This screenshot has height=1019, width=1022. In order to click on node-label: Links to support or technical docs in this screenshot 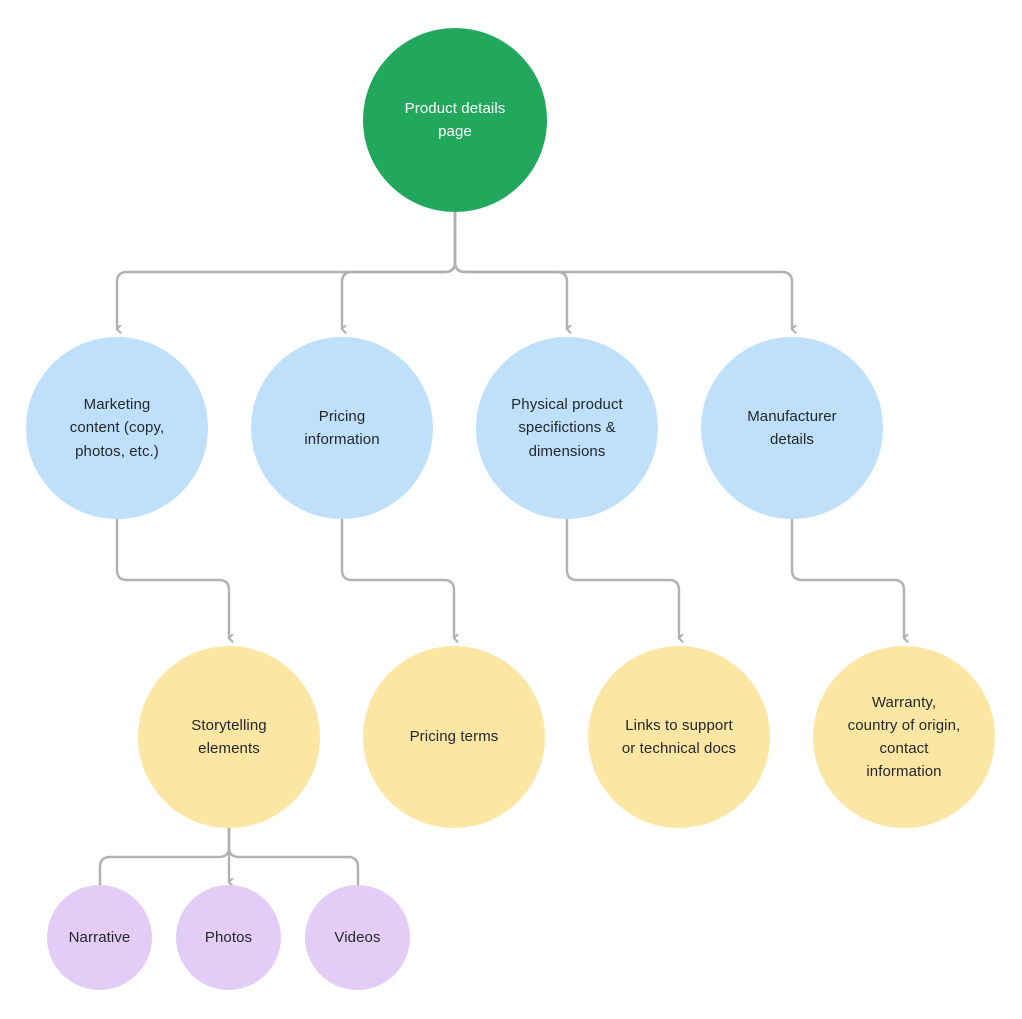, I will do `click(679, 736)`.